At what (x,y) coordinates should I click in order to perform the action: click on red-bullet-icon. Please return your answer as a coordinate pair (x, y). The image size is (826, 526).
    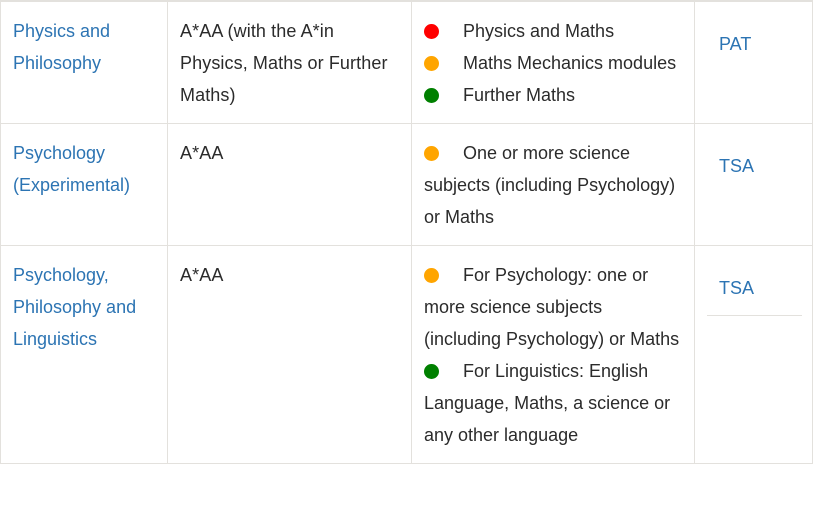
    Looking at the image, I should click on (431, 31).